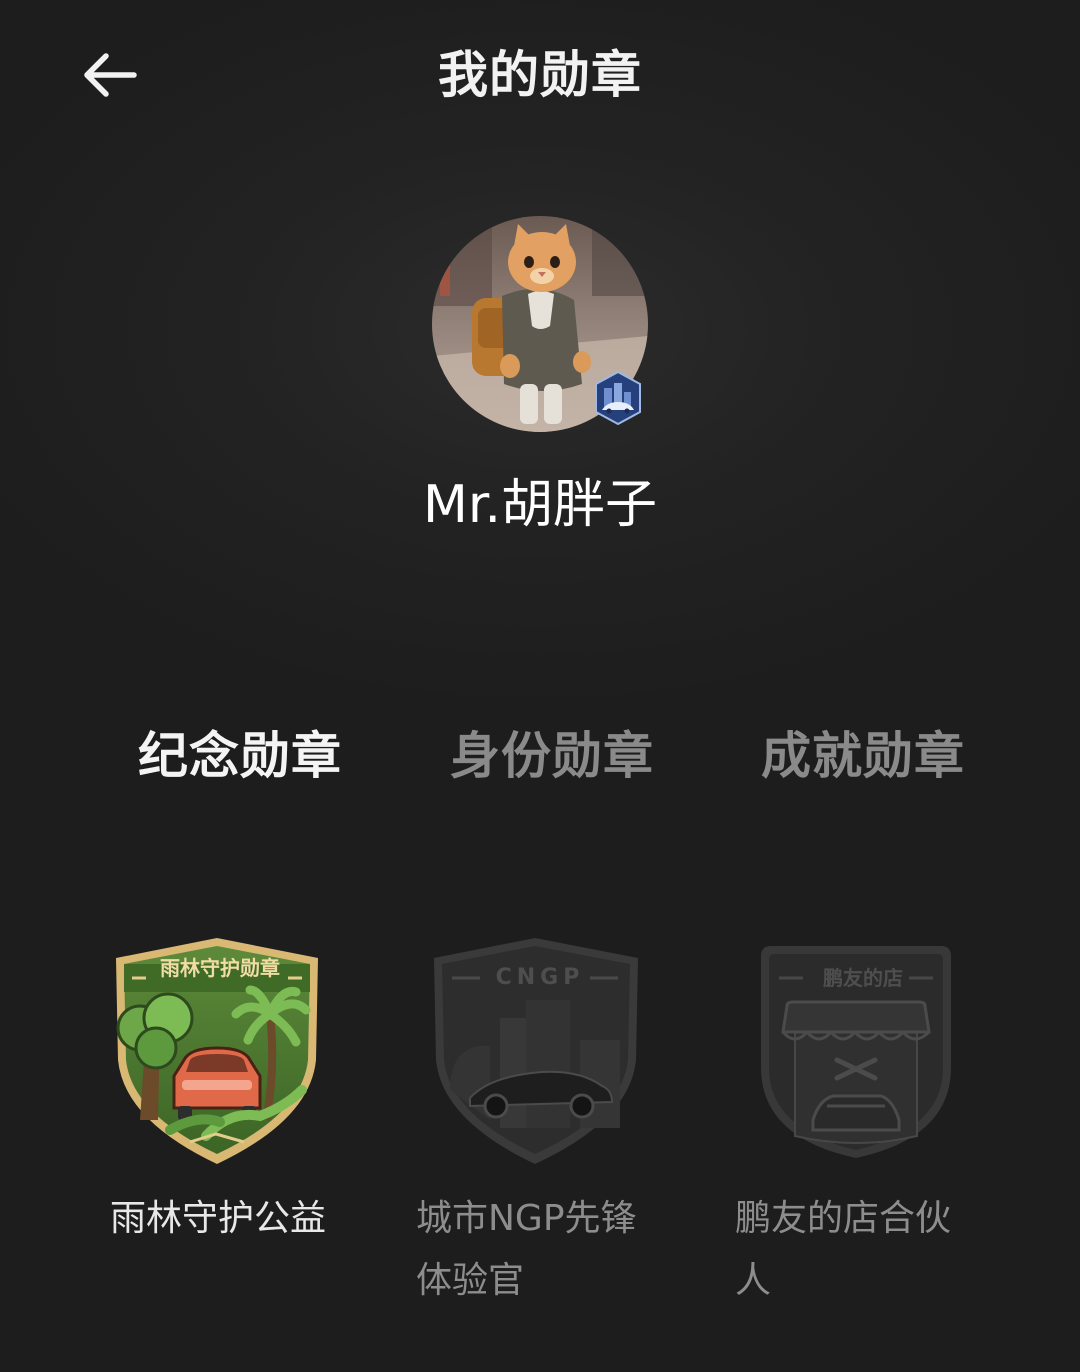  I want to click on medal-caption: 鹏友的店, so click(863, 978).